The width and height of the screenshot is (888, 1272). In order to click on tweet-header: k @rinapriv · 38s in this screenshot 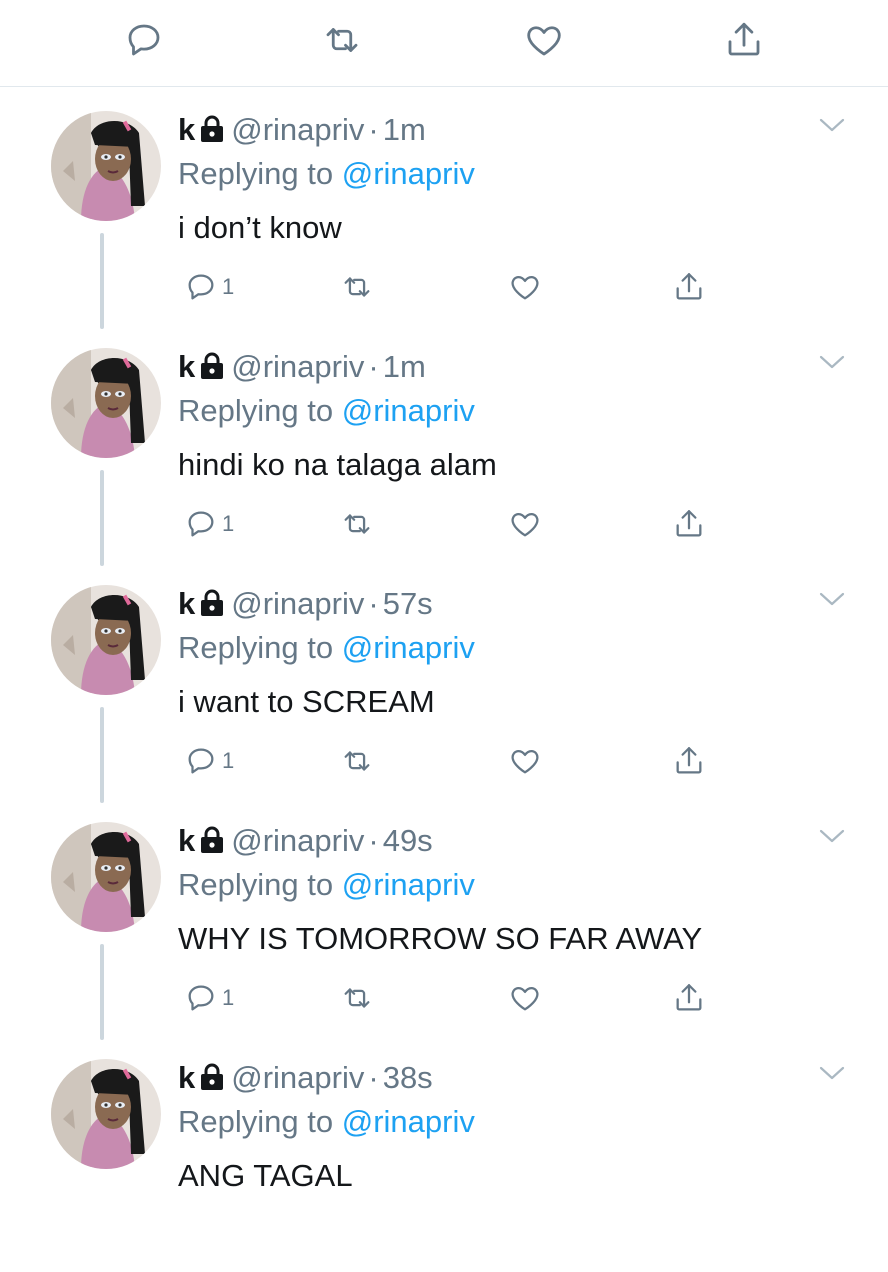, I will do `click(305, 1078)`.